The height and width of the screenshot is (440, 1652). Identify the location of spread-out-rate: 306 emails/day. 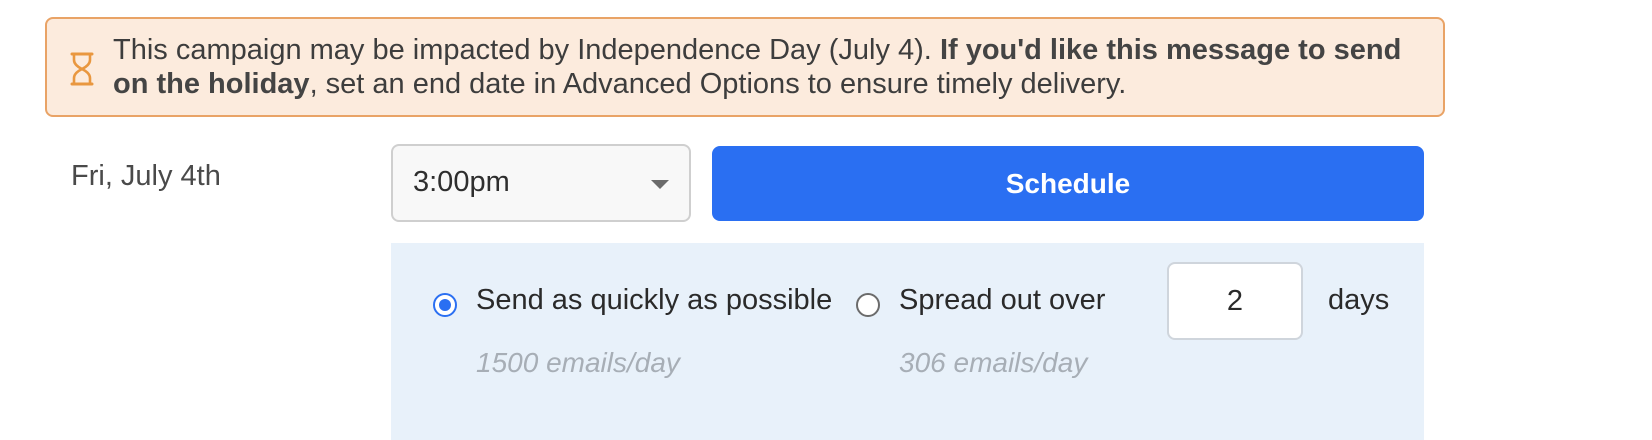
(993, 362).